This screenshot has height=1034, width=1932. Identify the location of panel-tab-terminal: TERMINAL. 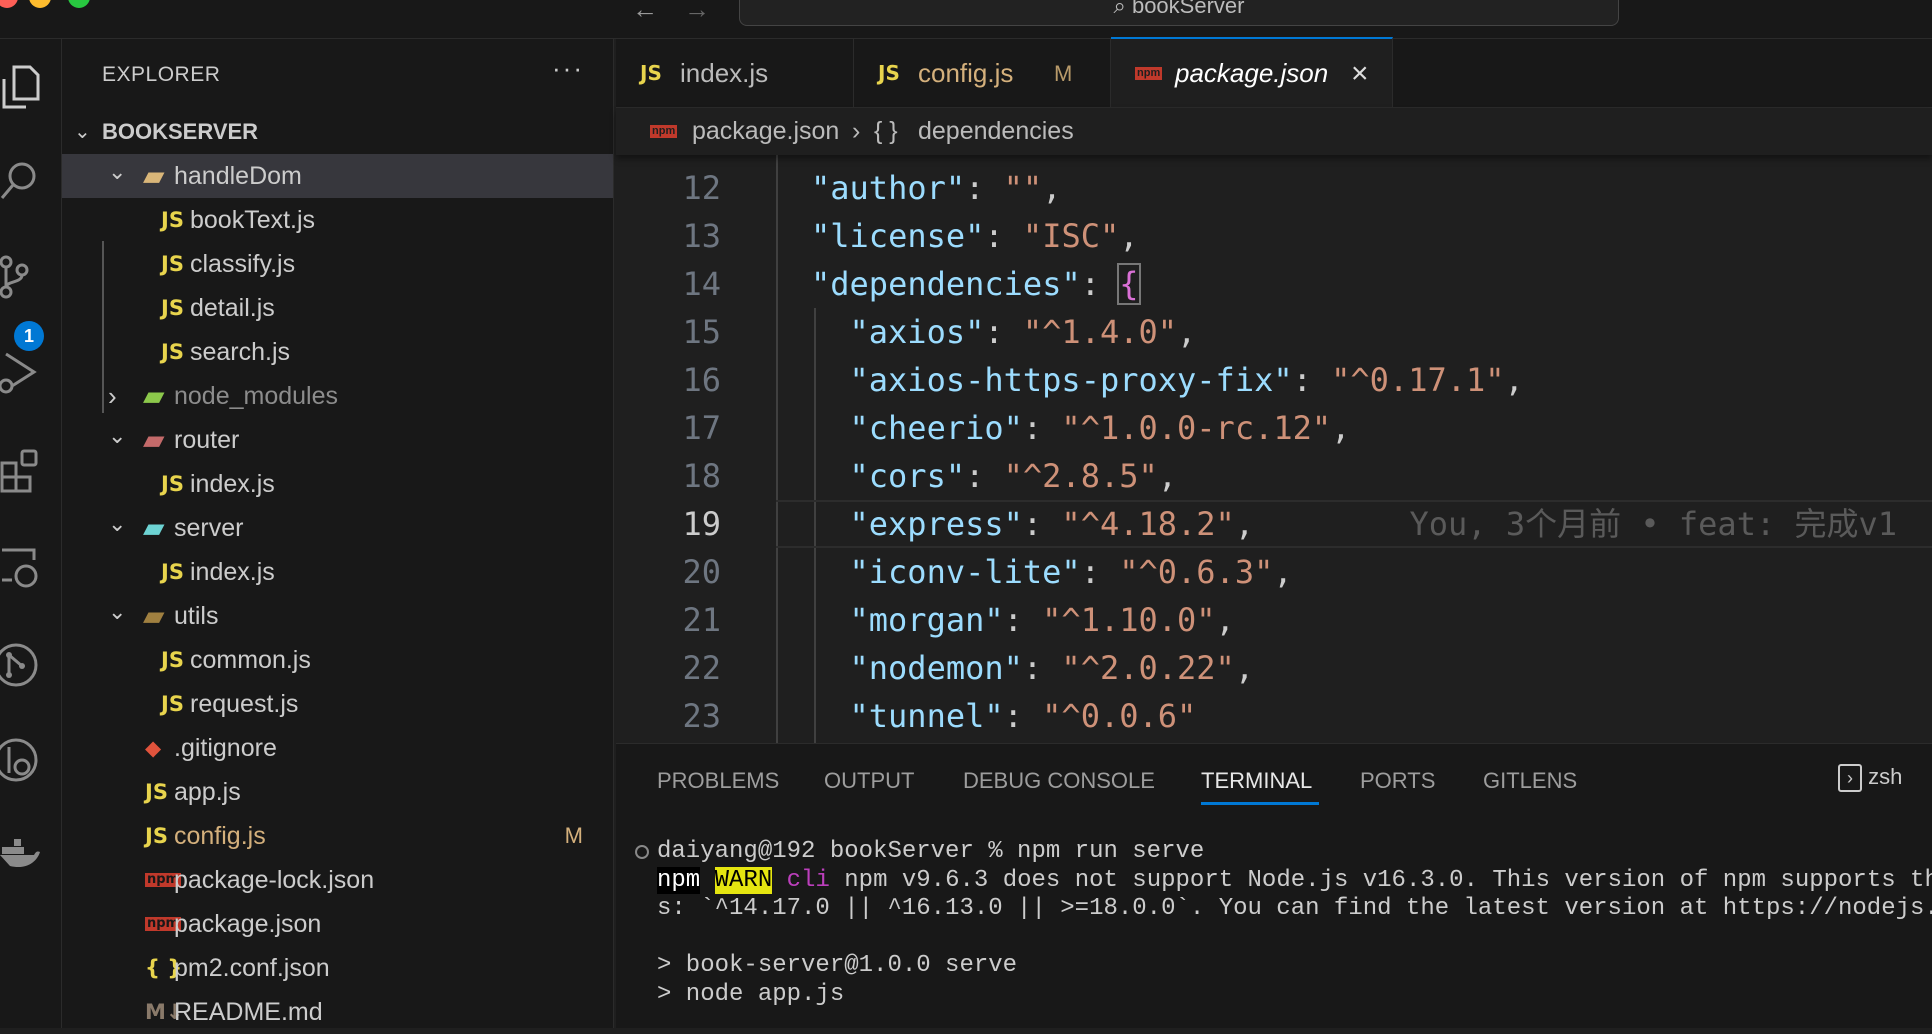
(1256, 781).